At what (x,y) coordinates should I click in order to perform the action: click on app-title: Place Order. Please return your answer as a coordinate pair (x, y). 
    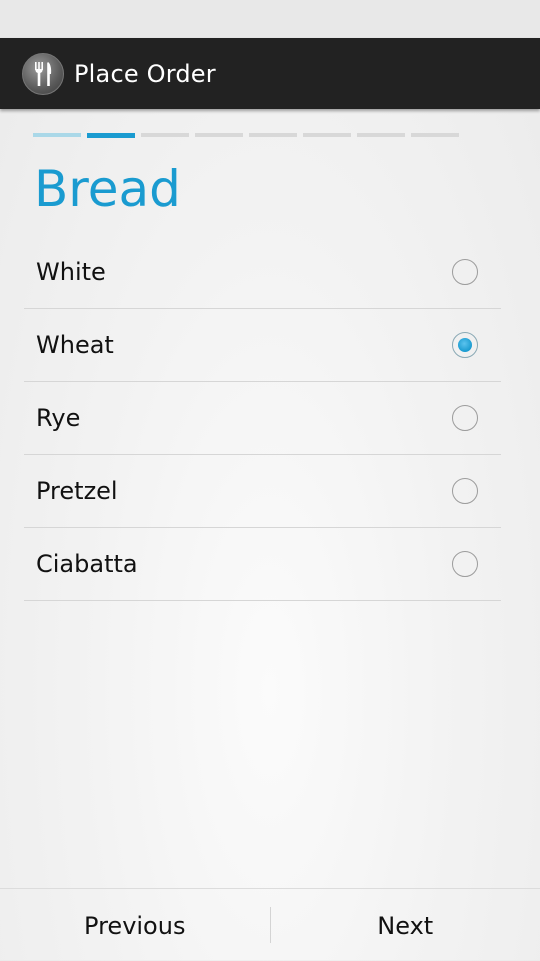
    Looking at the image, I should click on (145, 74).